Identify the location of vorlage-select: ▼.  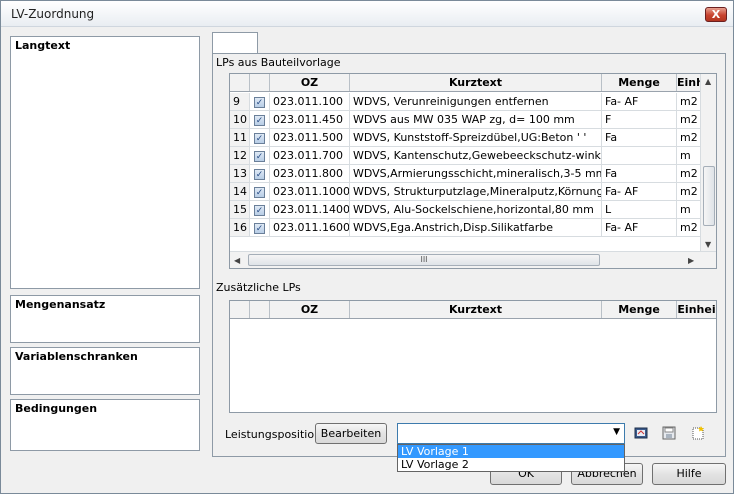
(511, 433).